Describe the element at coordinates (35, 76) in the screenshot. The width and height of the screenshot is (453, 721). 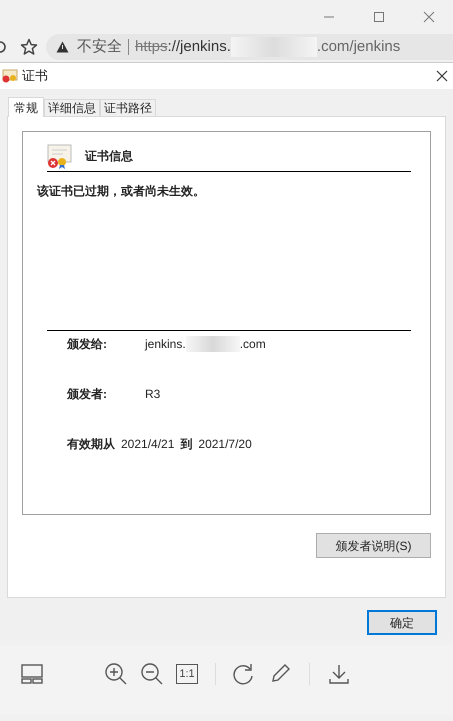
I see `dialog-title: 证书` at that location.